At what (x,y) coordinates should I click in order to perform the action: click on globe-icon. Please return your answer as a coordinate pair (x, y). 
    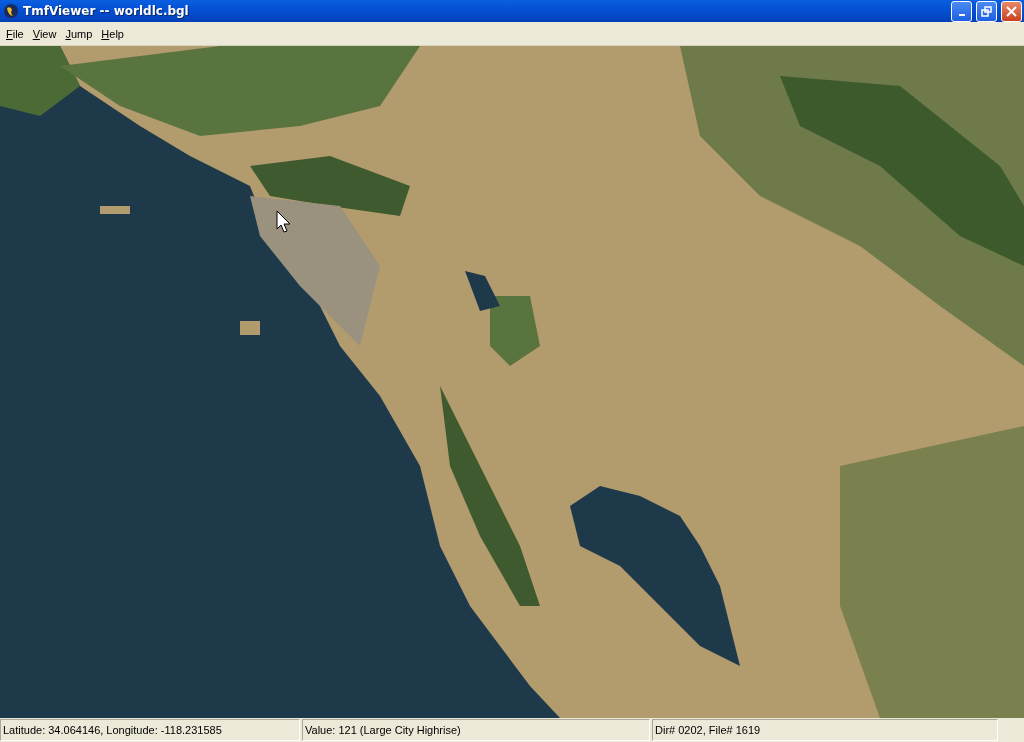
    Looking at the image, I should click on (11, 11).